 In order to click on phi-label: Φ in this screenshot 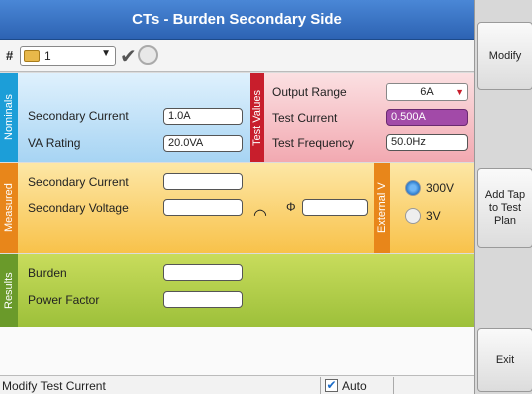, I will do `click(291, 207)`.